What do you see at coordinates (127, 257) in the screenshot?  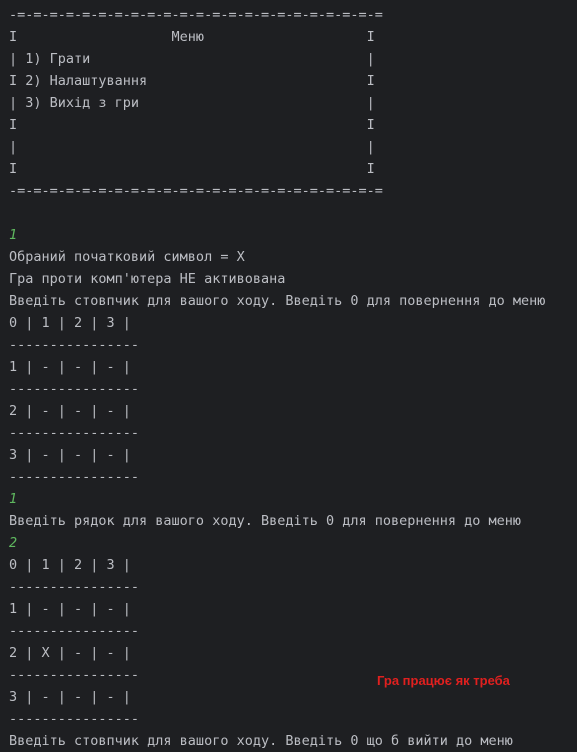 I see `console-line: Обраний початковий символ = X` at bounding box center [127, 257].